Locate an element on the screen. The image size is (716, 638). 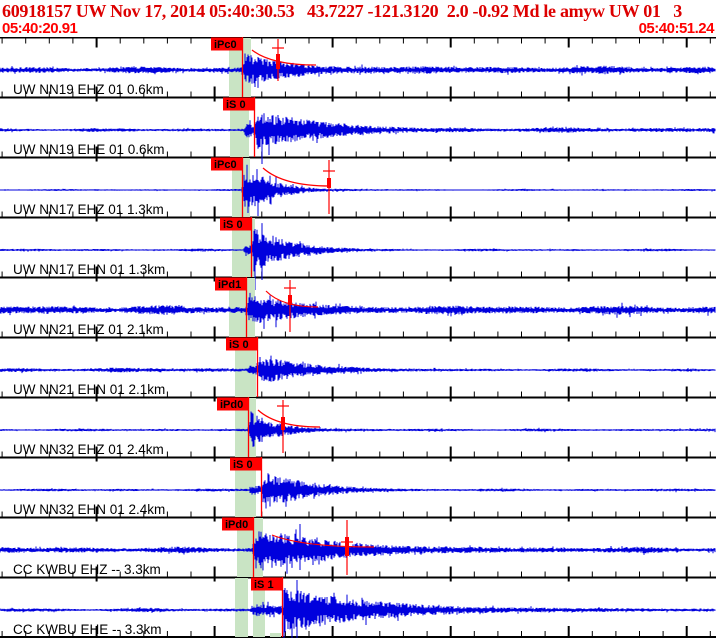
trace-svg: iPc0 UW NN17 EHZ 01 1.3km is located at coordinates (358, 187).